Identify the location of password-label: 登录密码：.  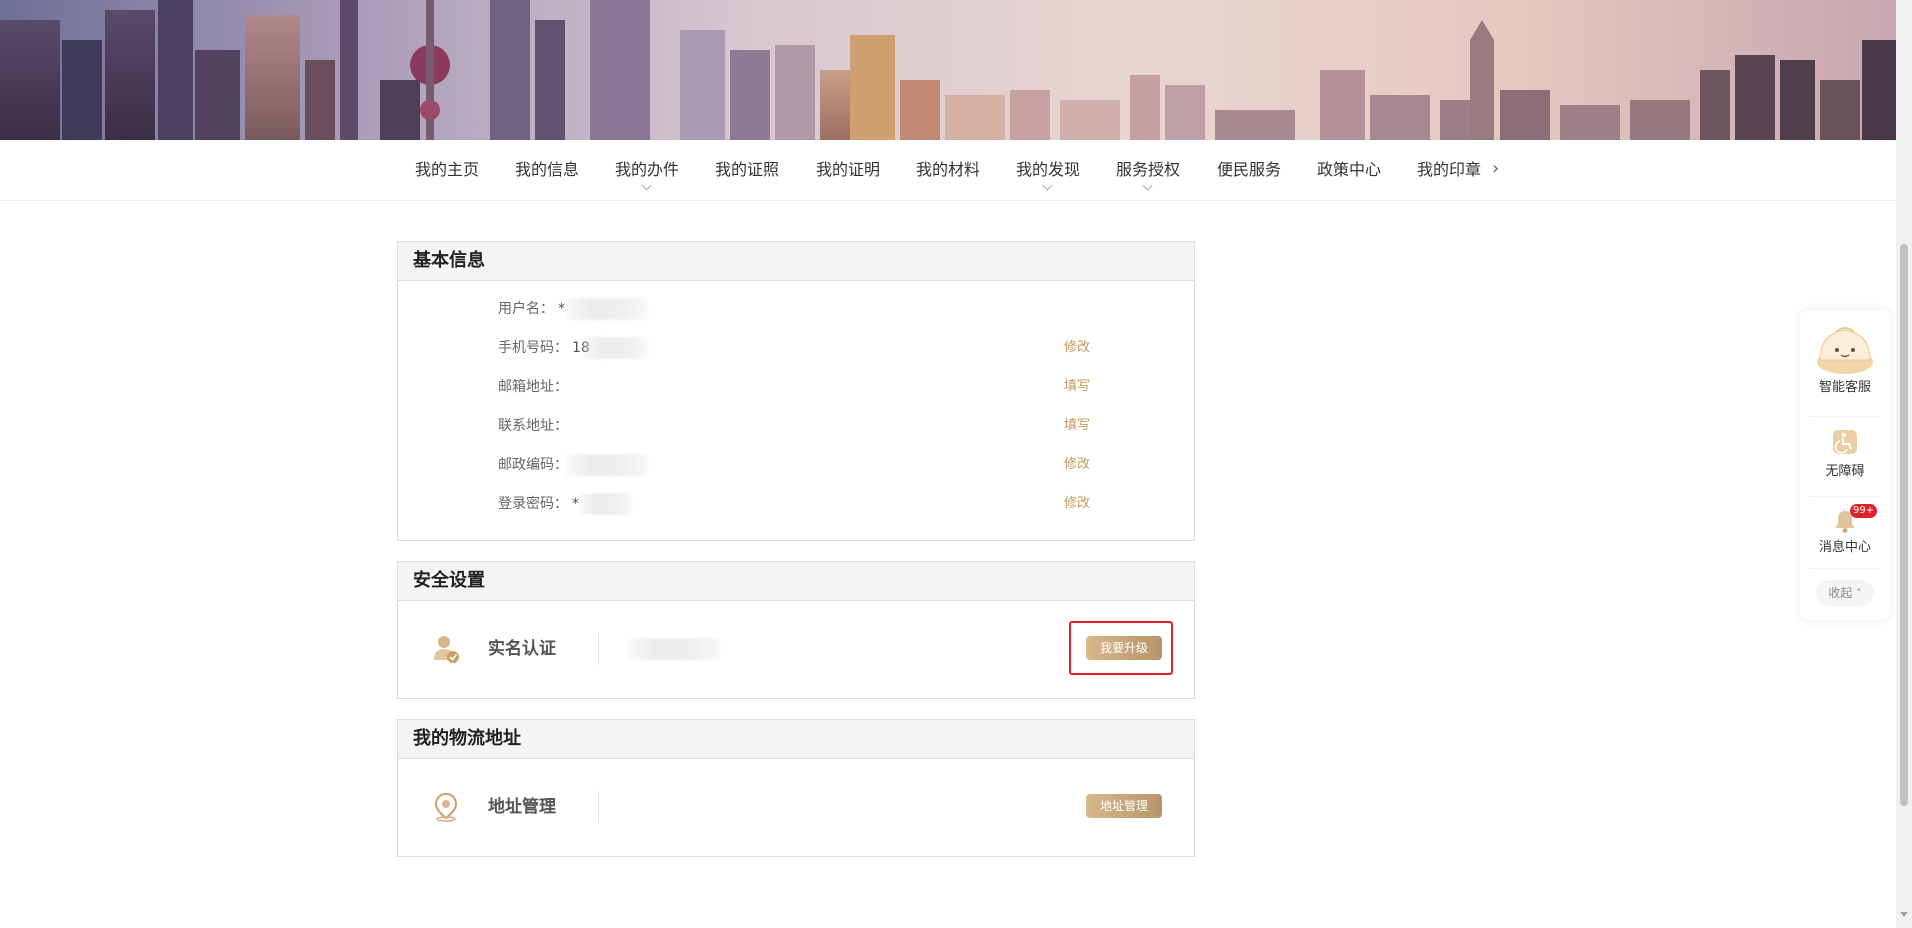
(533, 504).